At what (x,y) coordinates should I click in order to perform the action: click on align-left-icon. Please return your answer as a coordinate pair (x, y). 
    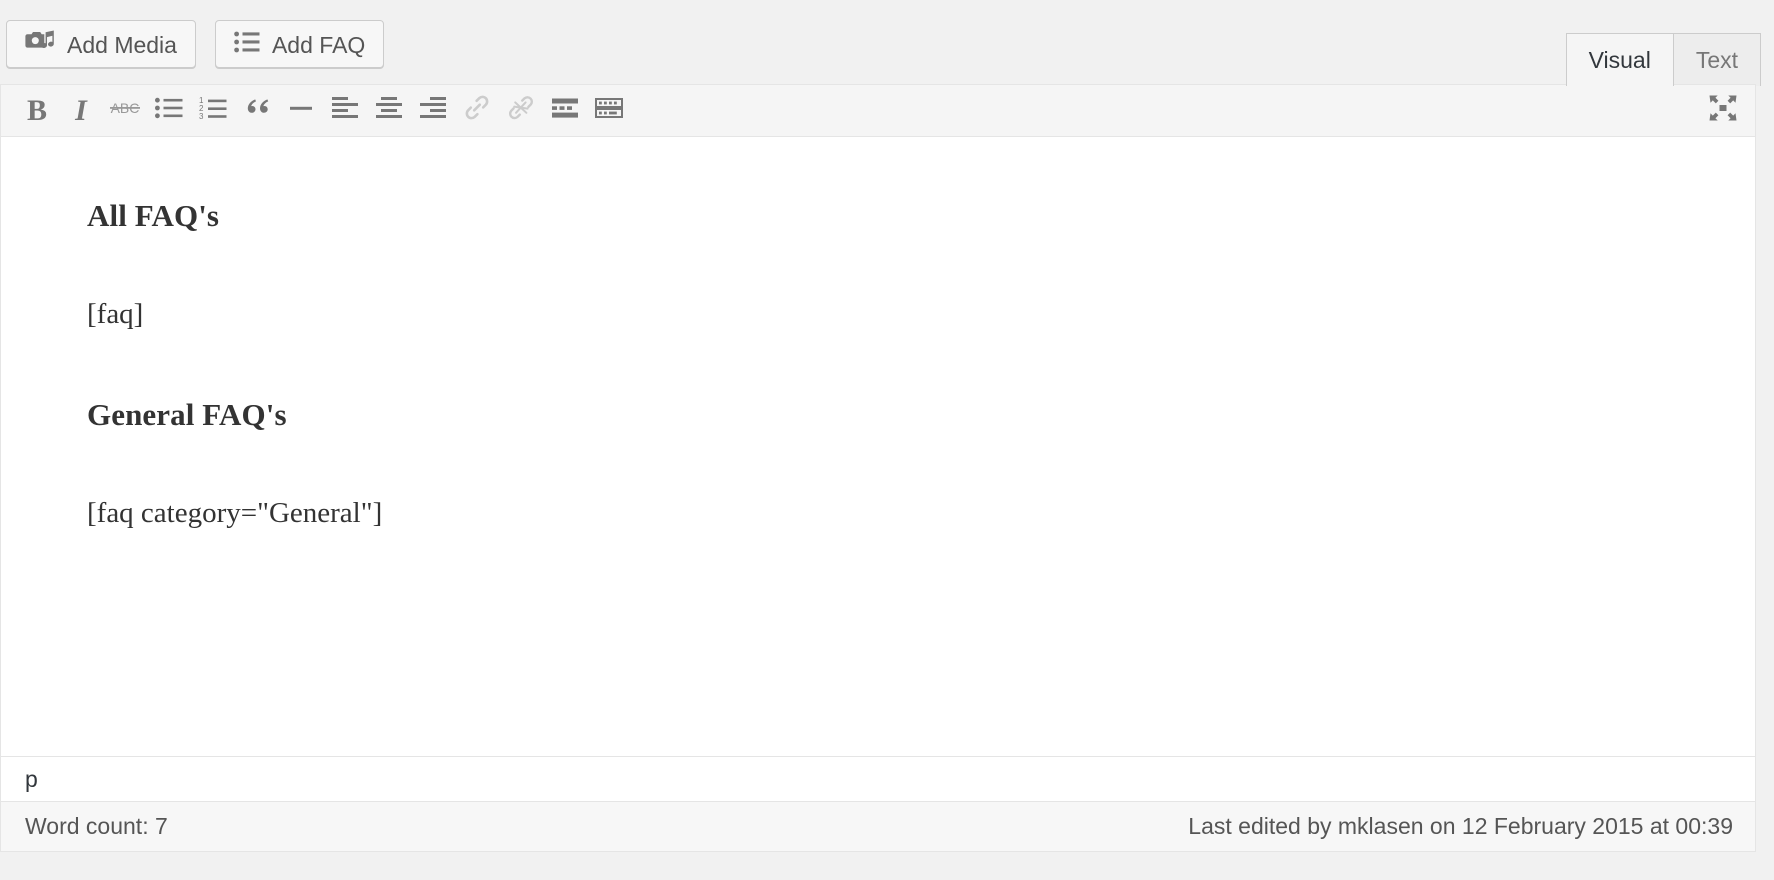
    Looking at the image, I should click on (345, 110).